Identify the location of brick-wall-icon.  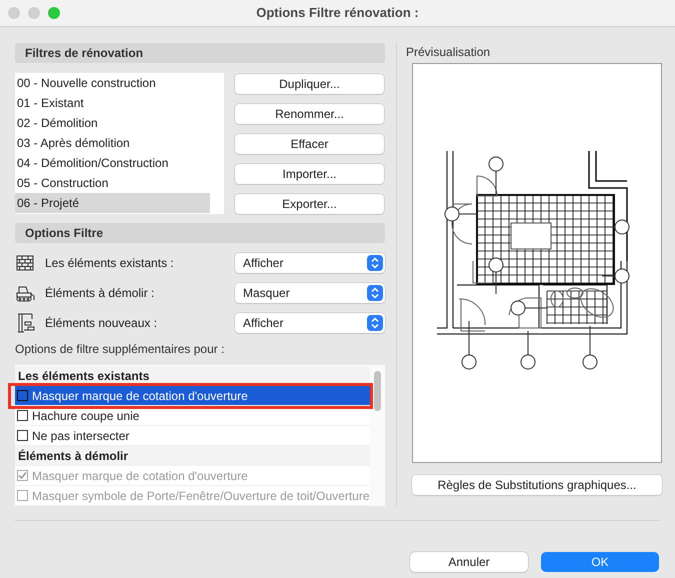
(25, 263).